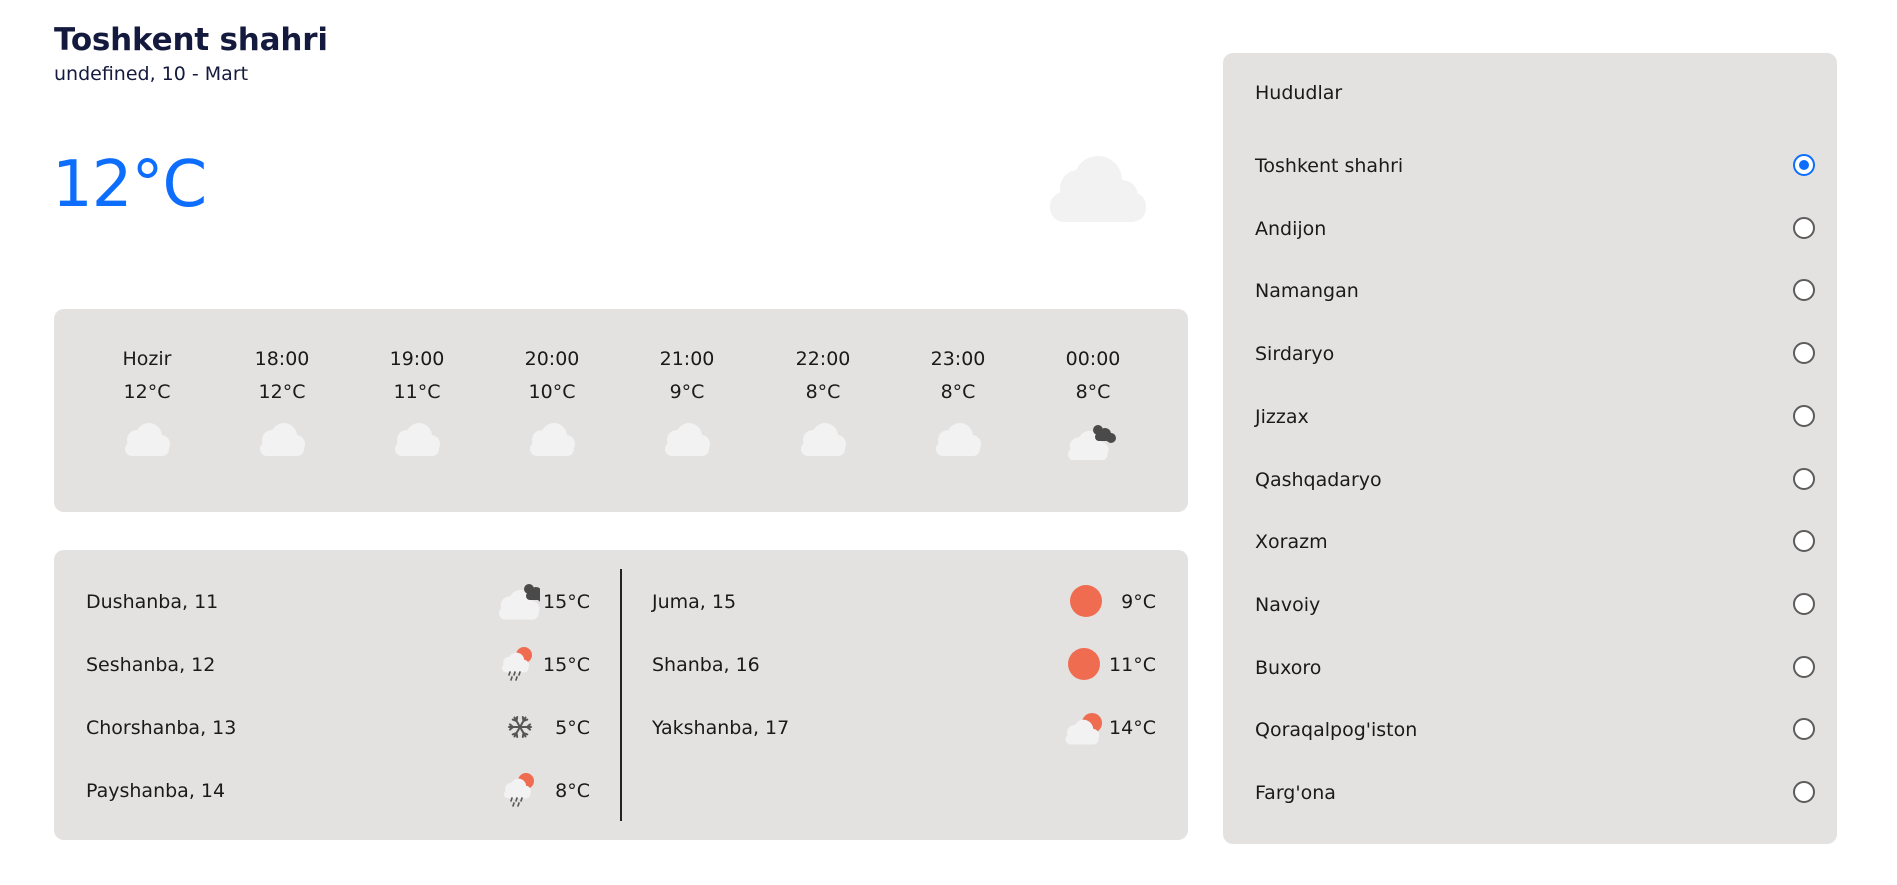 This screenshot has width=1897, height=885. I want to click on daily-forecast-row: Payshanba, 14 8°C, so click(338, 790).